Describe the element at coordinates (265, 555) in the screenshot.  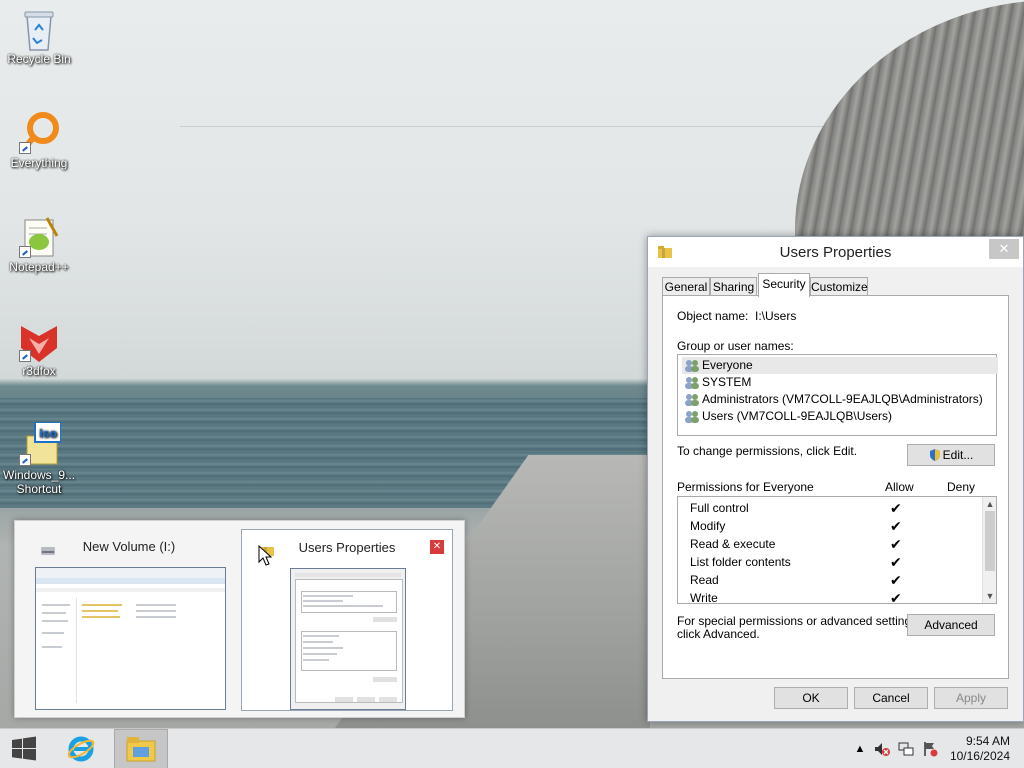
I see `mouse-cursor-icon` at that location.